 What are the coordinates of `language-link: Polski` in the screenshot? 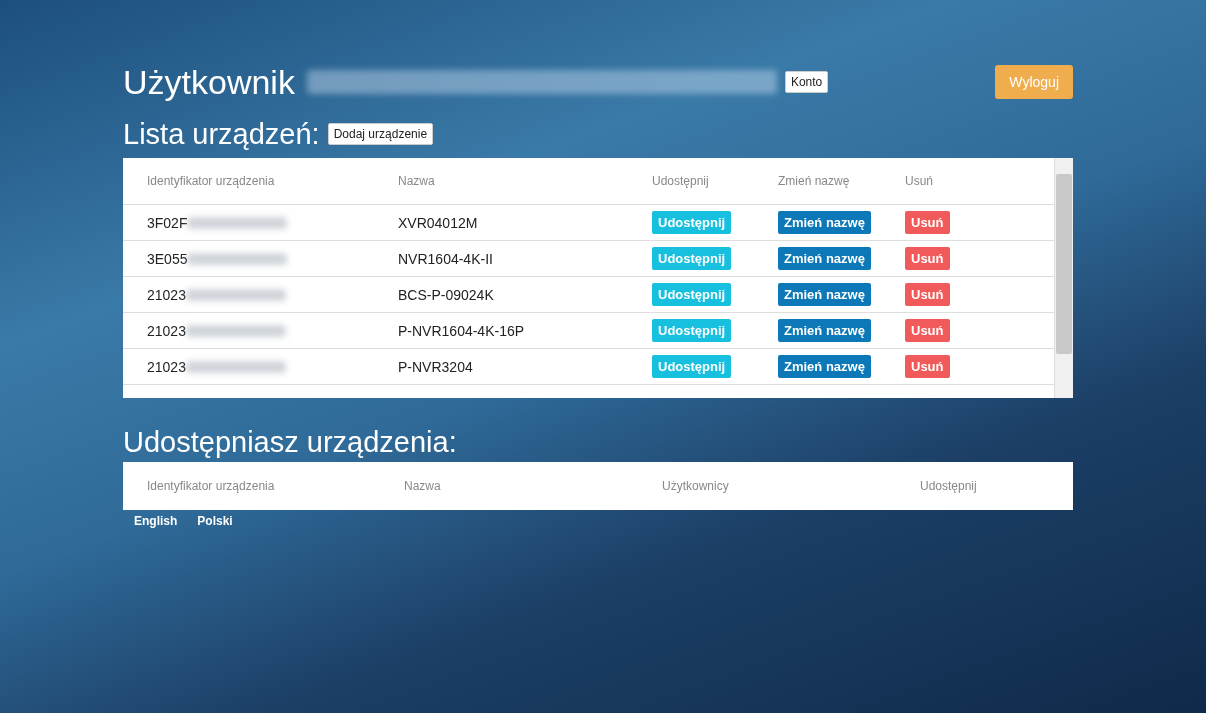 It's located at (215, 521).